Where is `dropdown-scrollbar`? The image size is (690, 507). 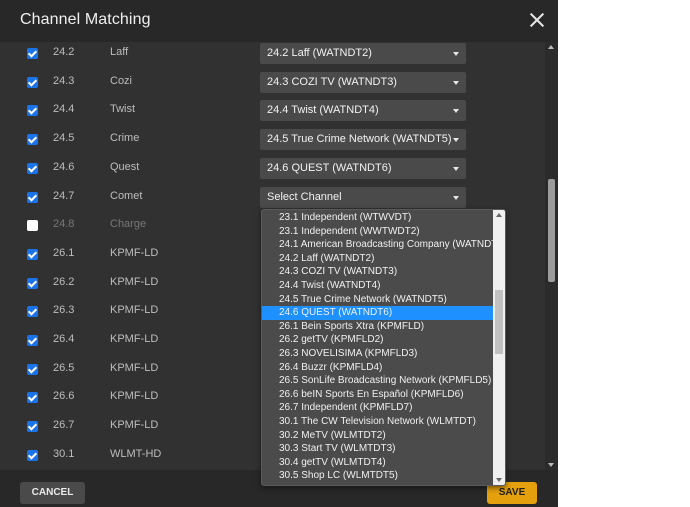 dropdown-scrollbar is located at coordinates (499, 347).